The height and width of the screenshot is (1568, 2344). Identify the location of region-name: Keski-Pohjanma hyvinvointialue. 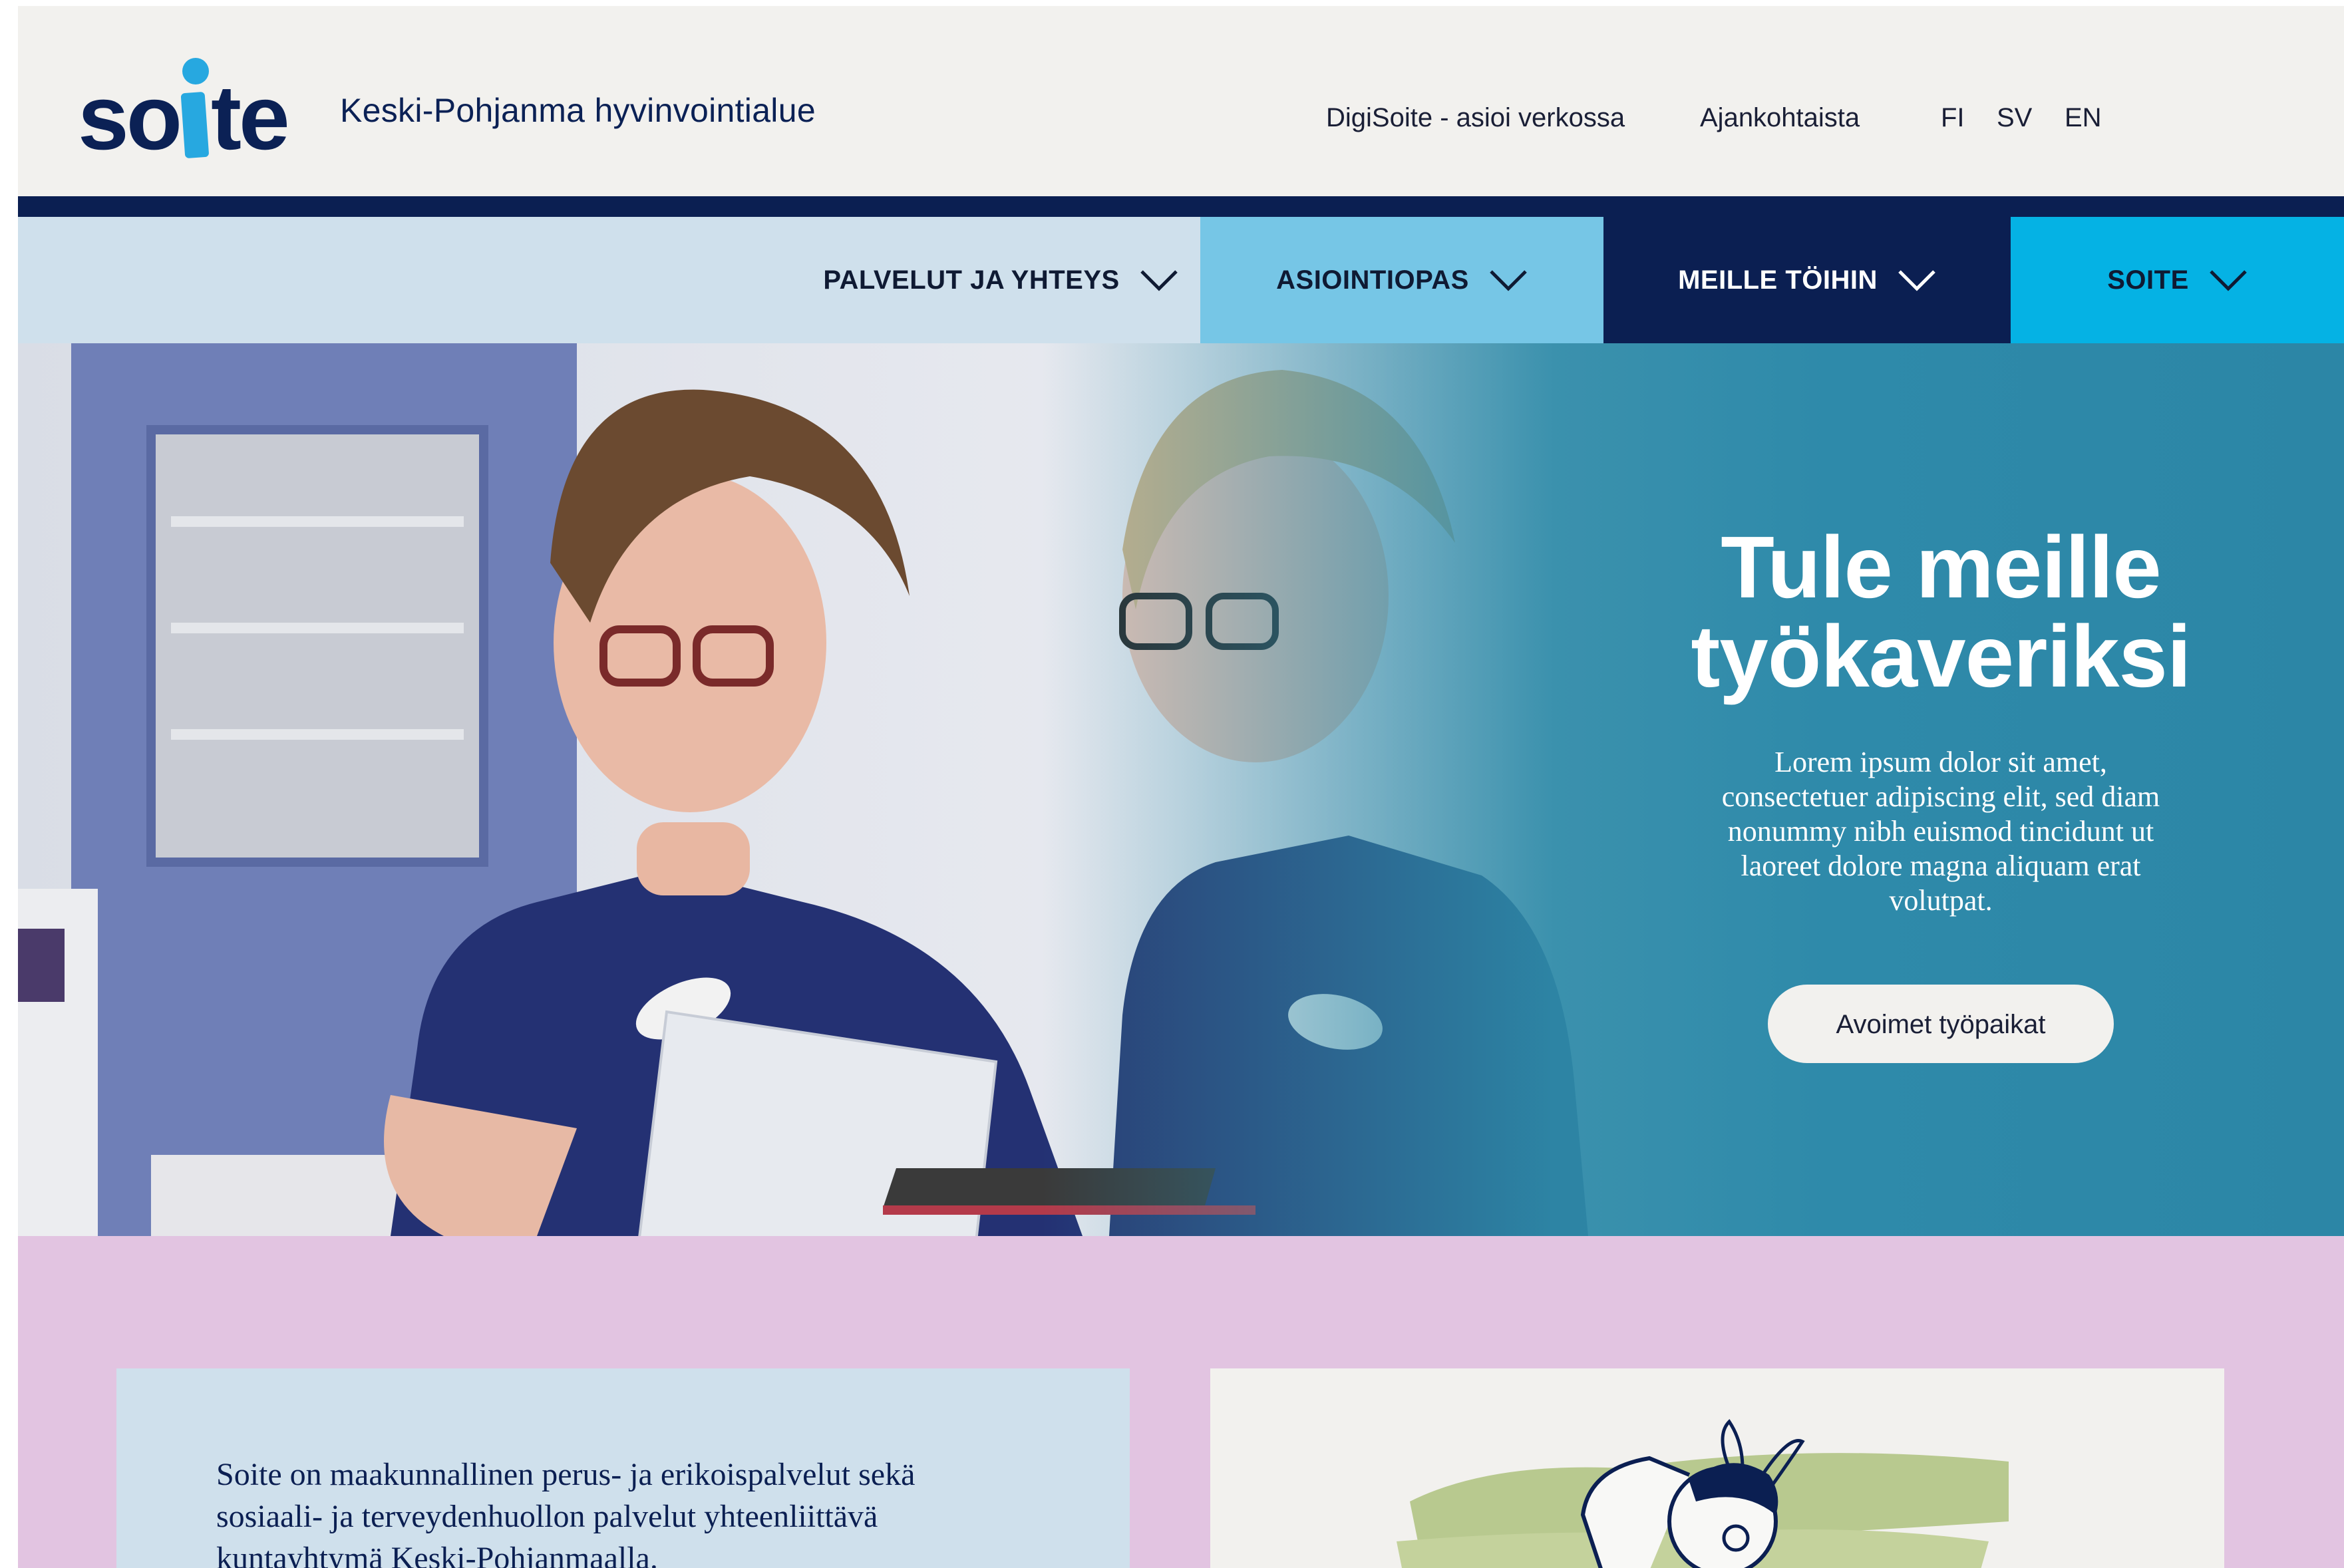
(578, 110).